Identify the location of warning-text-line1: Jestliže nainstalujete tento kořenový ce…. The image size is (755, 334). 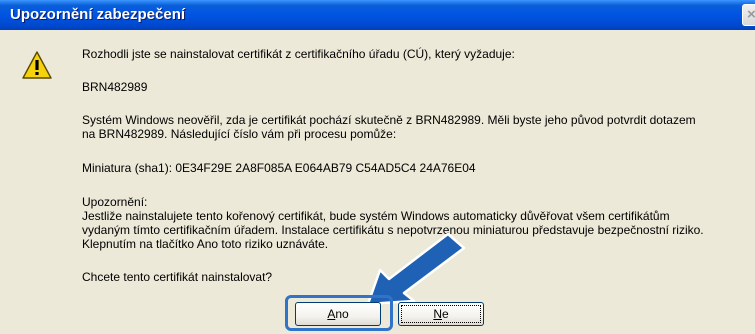
(376, 216).